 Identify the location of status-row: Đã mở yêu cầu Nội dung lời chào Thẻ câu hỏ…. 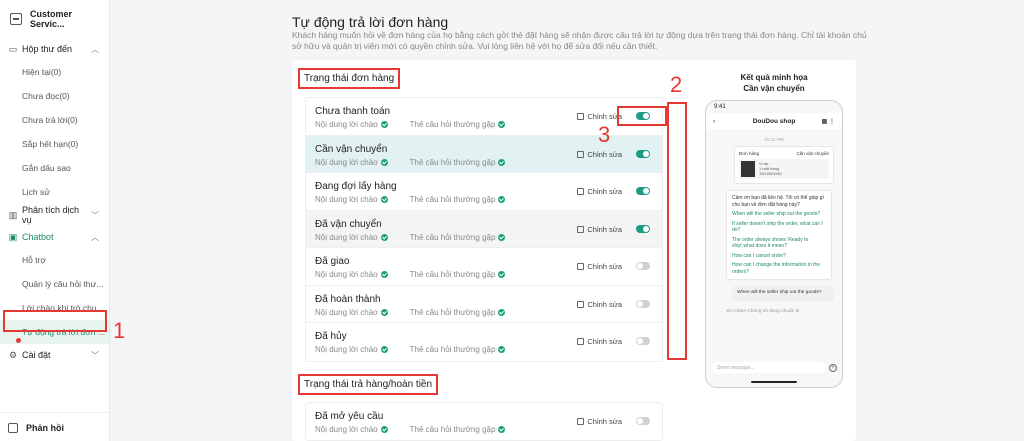
(484, 422).